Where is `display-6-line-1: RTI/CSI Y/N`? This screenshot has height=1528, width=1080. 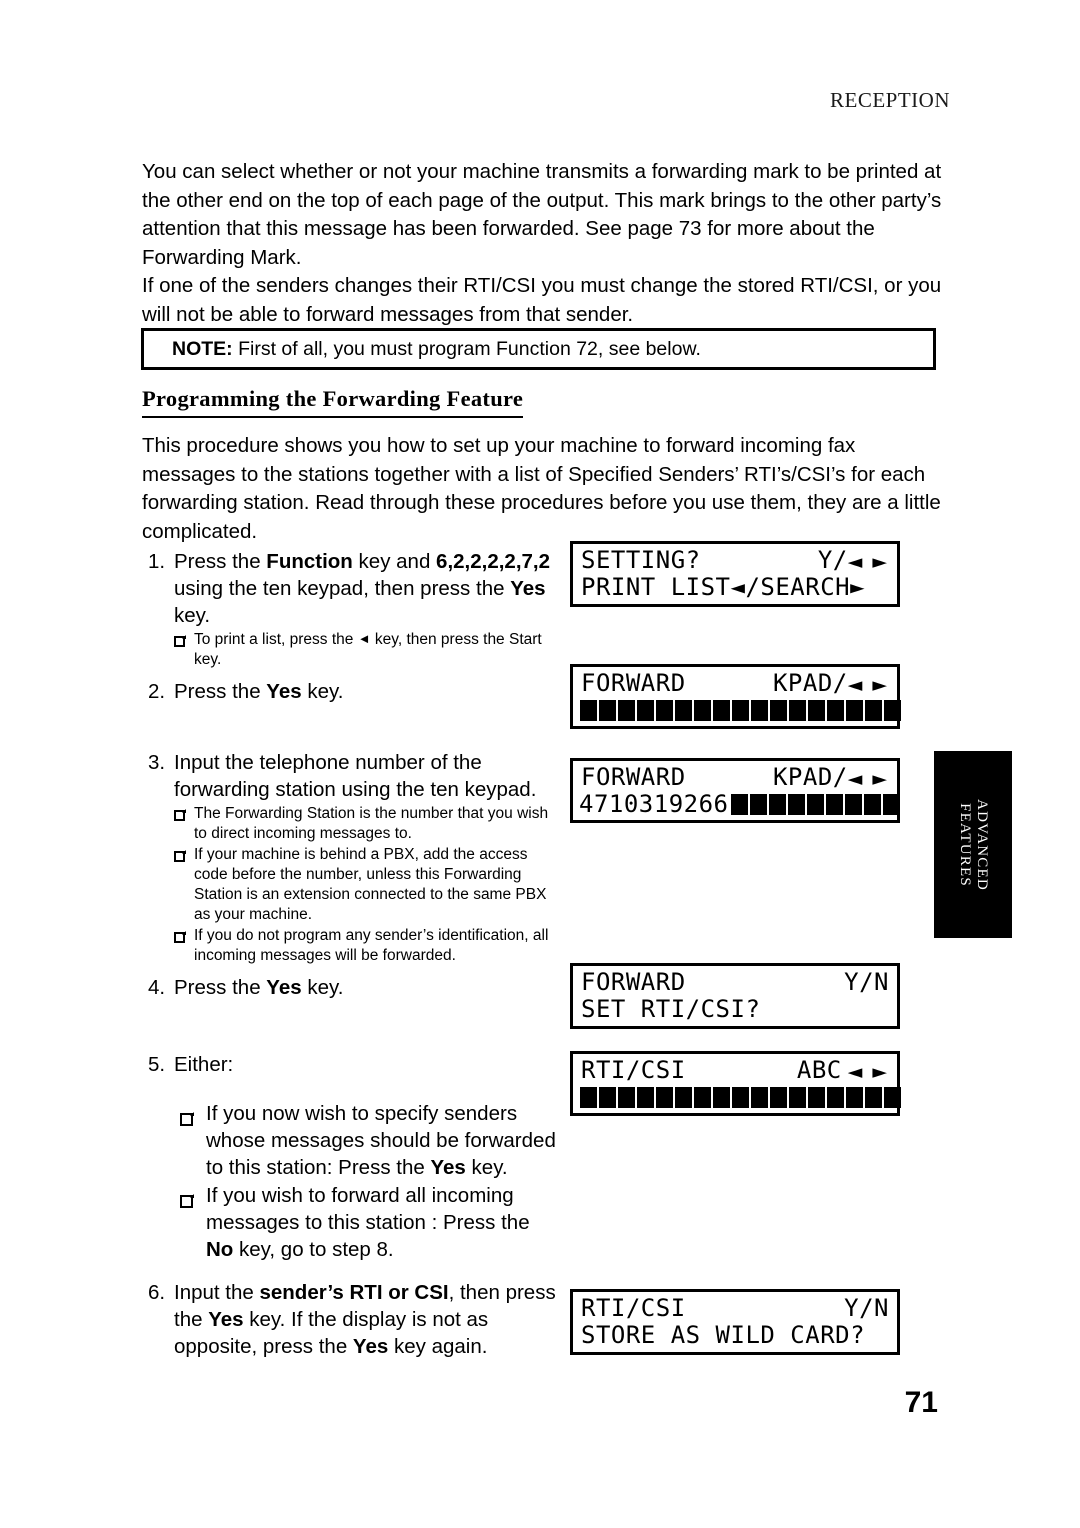 display-6-line-1: RTI/CSI Y/N is located at coordinates (736, 1308).